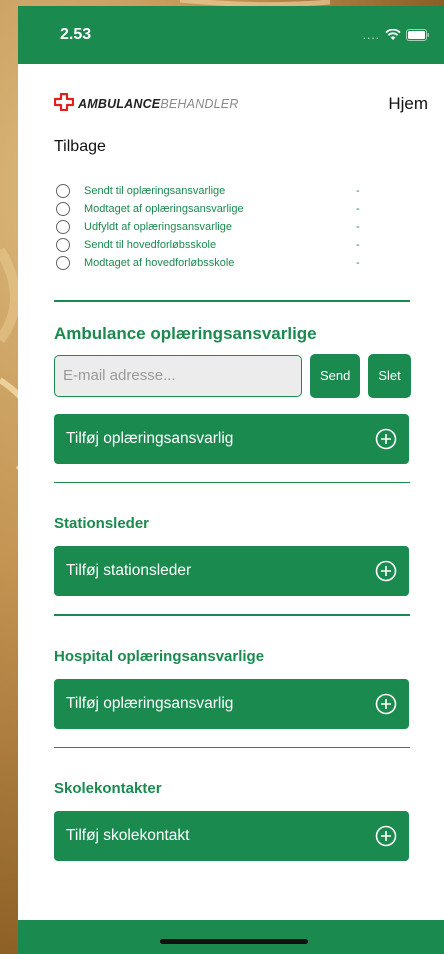  I want to click on status-label: Modtaget af hovedforløbsskole, so click(159, 263).